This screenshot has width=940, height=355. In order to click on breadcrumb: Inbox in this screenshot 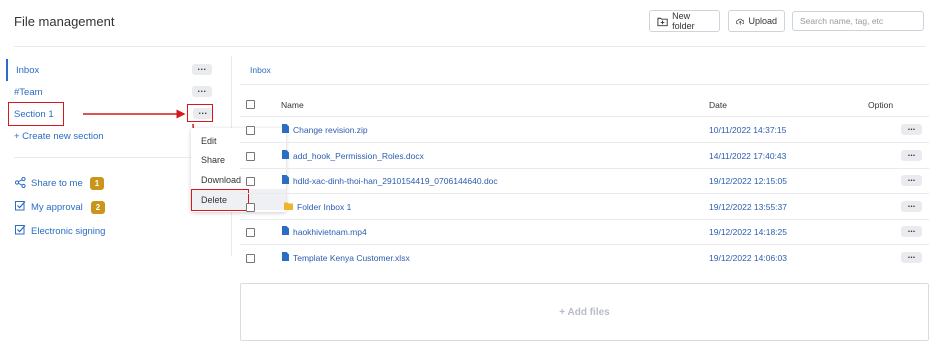, I will do `click(260, 70)`.